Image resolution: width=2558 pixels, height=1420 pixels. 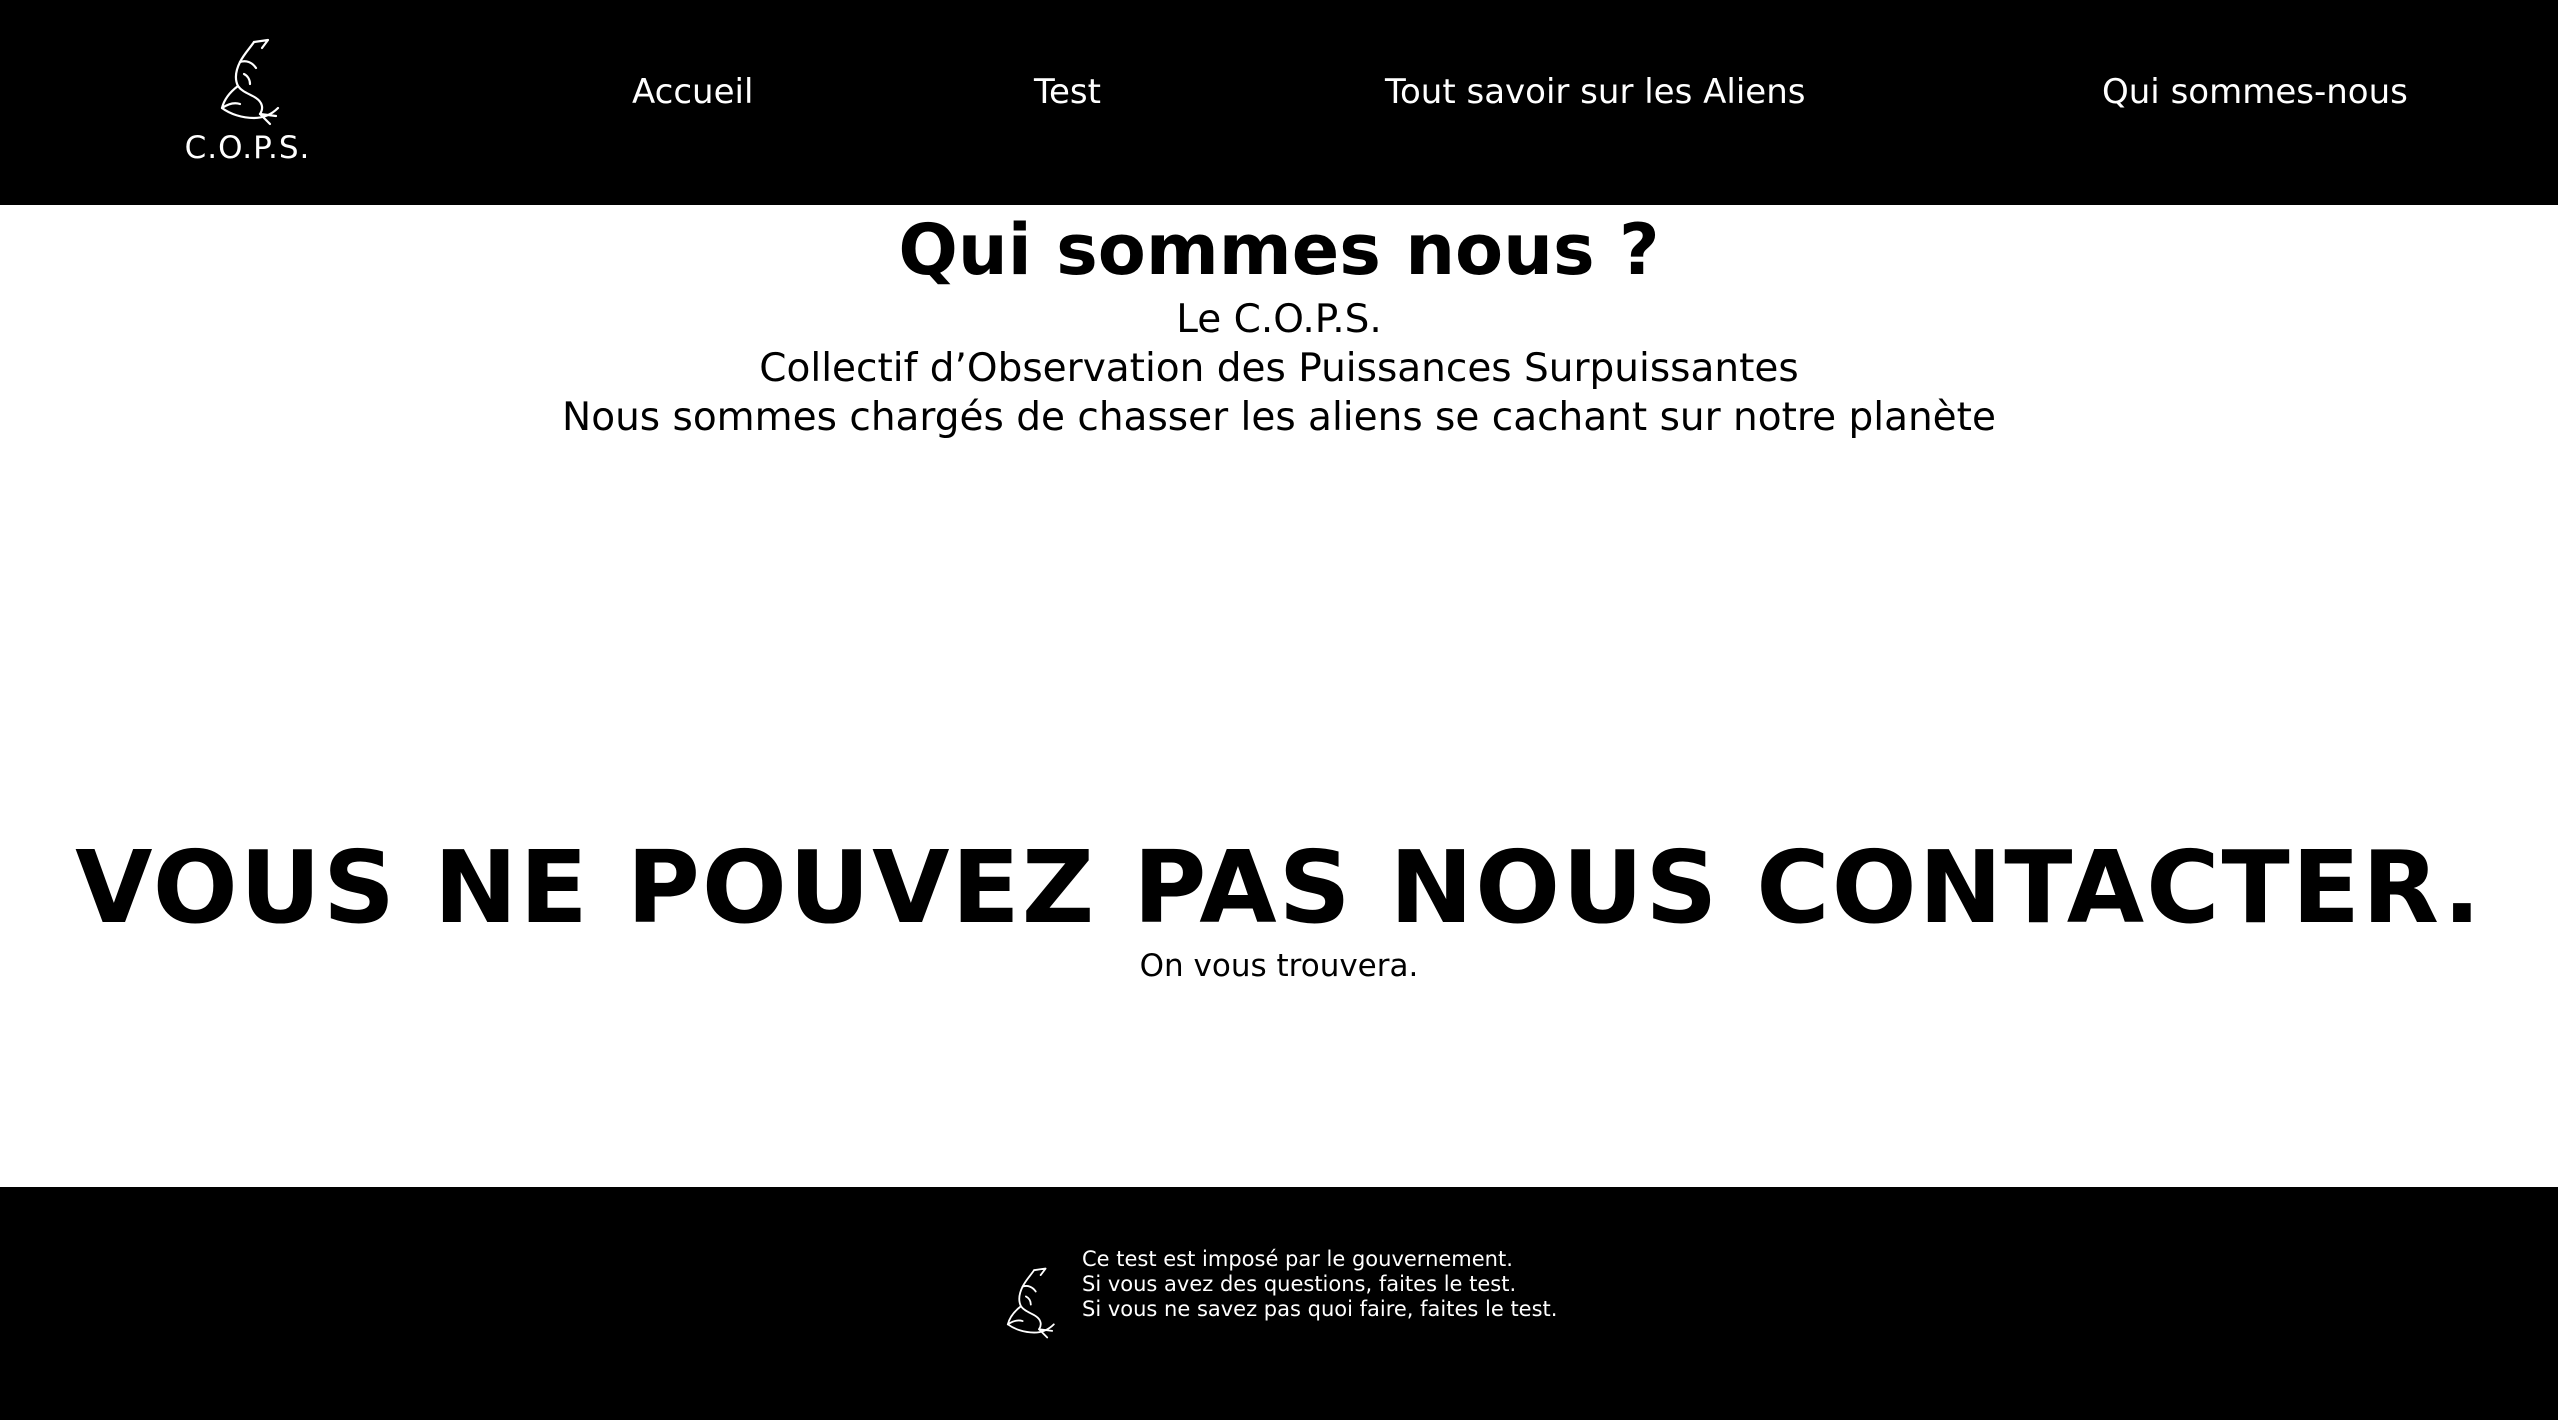 What do you see at coordinates (1279, 319) in the screenshot?
I see `intro-line-name: Le C.O.P.S.` at bounding box center [1279, 319].